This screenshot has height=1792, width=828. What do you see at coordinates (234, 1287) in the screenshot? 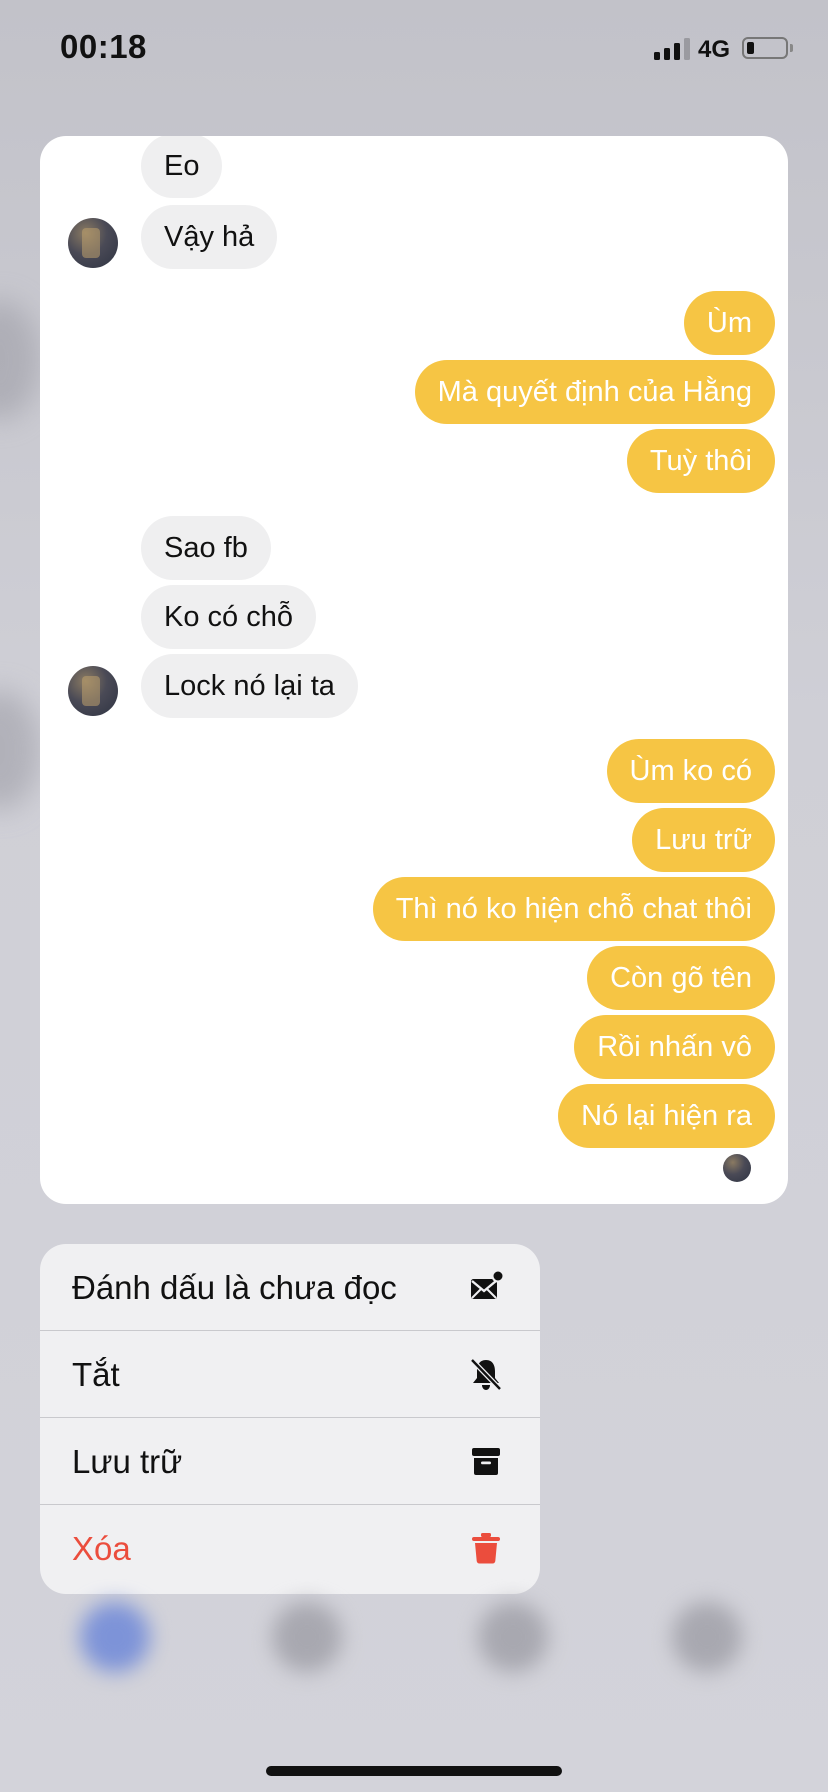
I see `menu-item-label: Đánh dấu là chưa đọc` at bounding box center [234, 1287].